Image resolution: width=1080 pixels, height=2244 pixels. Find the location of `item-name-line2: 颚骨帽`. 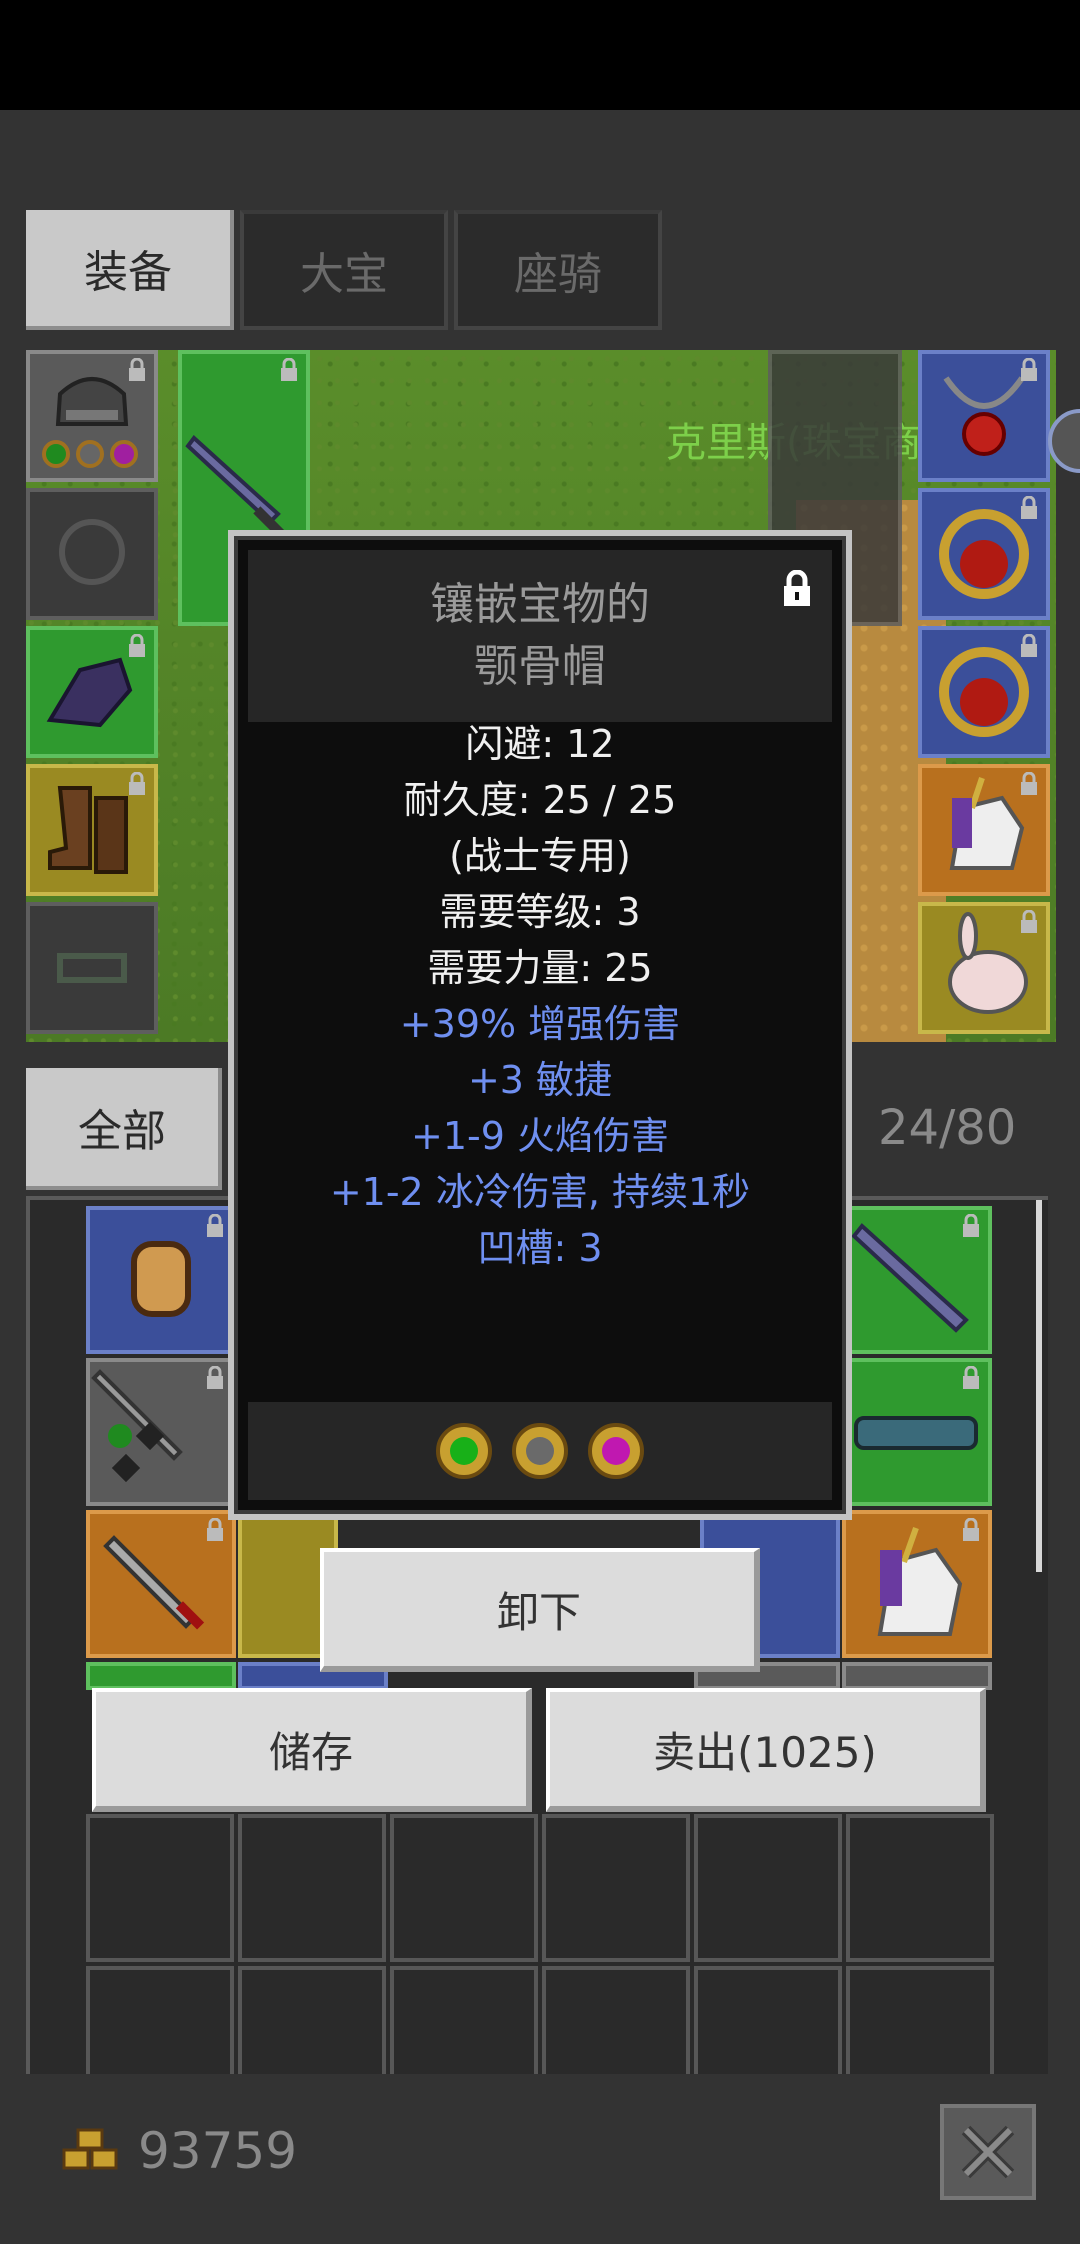

item-name-line2: 颚骨帽 is located at coordinates (540, 666).